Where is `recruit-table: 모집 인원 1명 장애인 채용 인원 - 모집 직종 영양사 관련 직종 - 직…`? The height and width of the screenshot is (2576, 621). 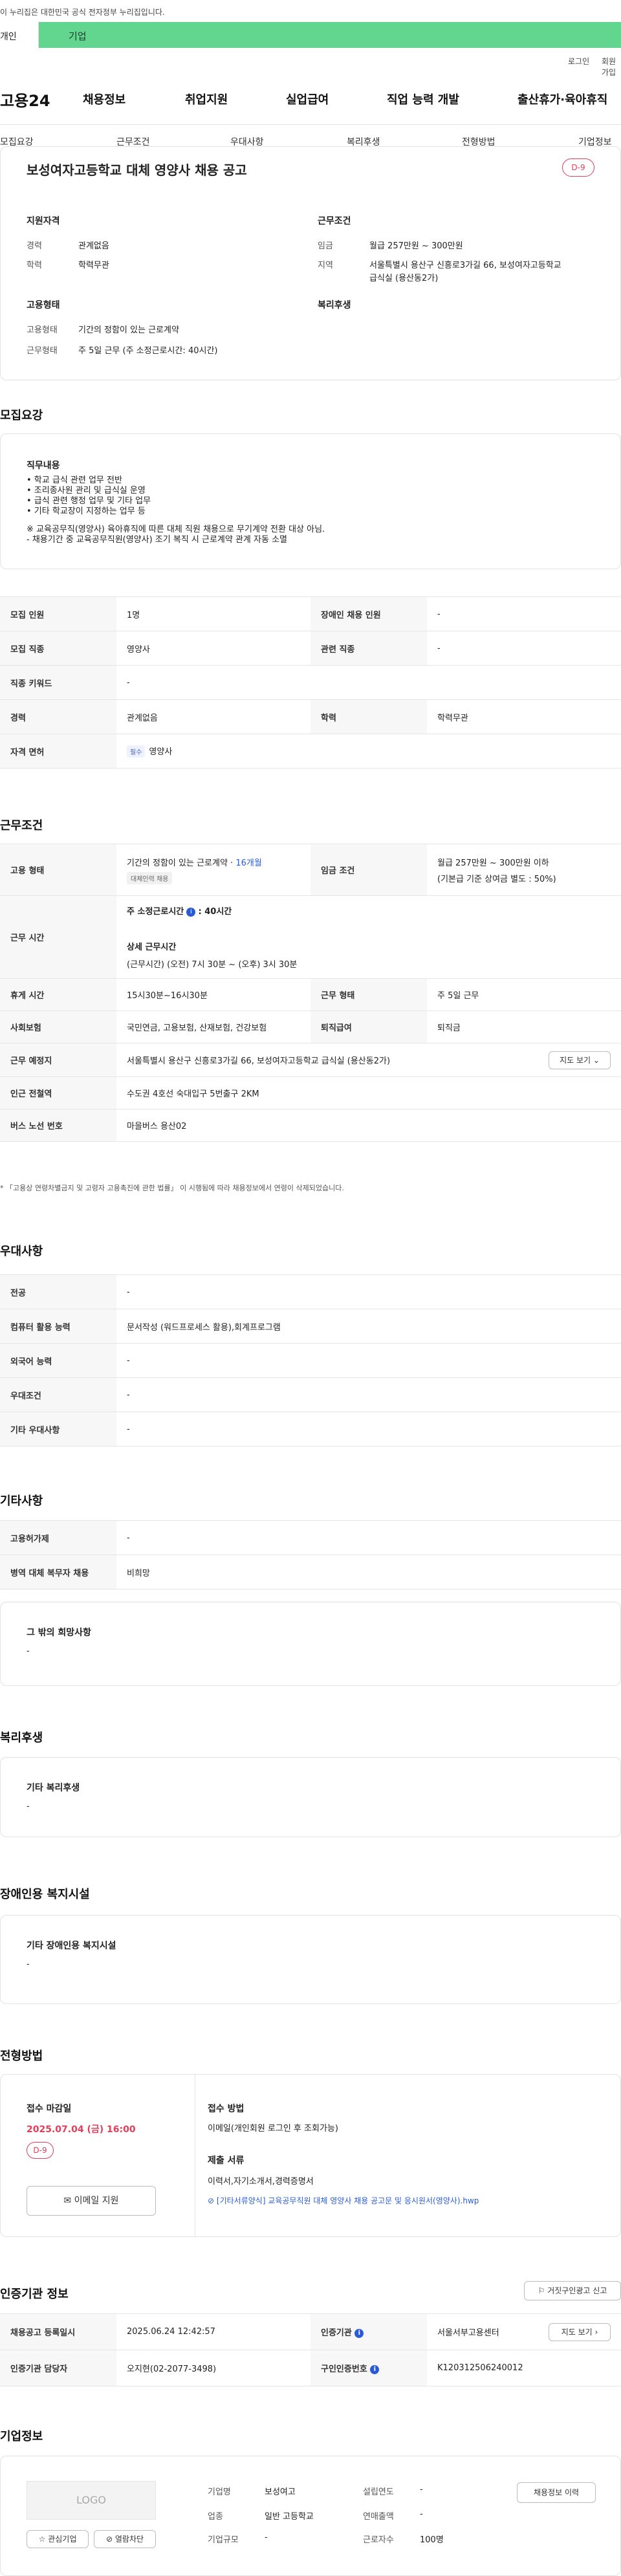 recruit-table: 모집 인원 1명 장애인 채용 인원 - 모집 직종 영양사 관련 직종 - 직… is located at coordinates (310, 682).